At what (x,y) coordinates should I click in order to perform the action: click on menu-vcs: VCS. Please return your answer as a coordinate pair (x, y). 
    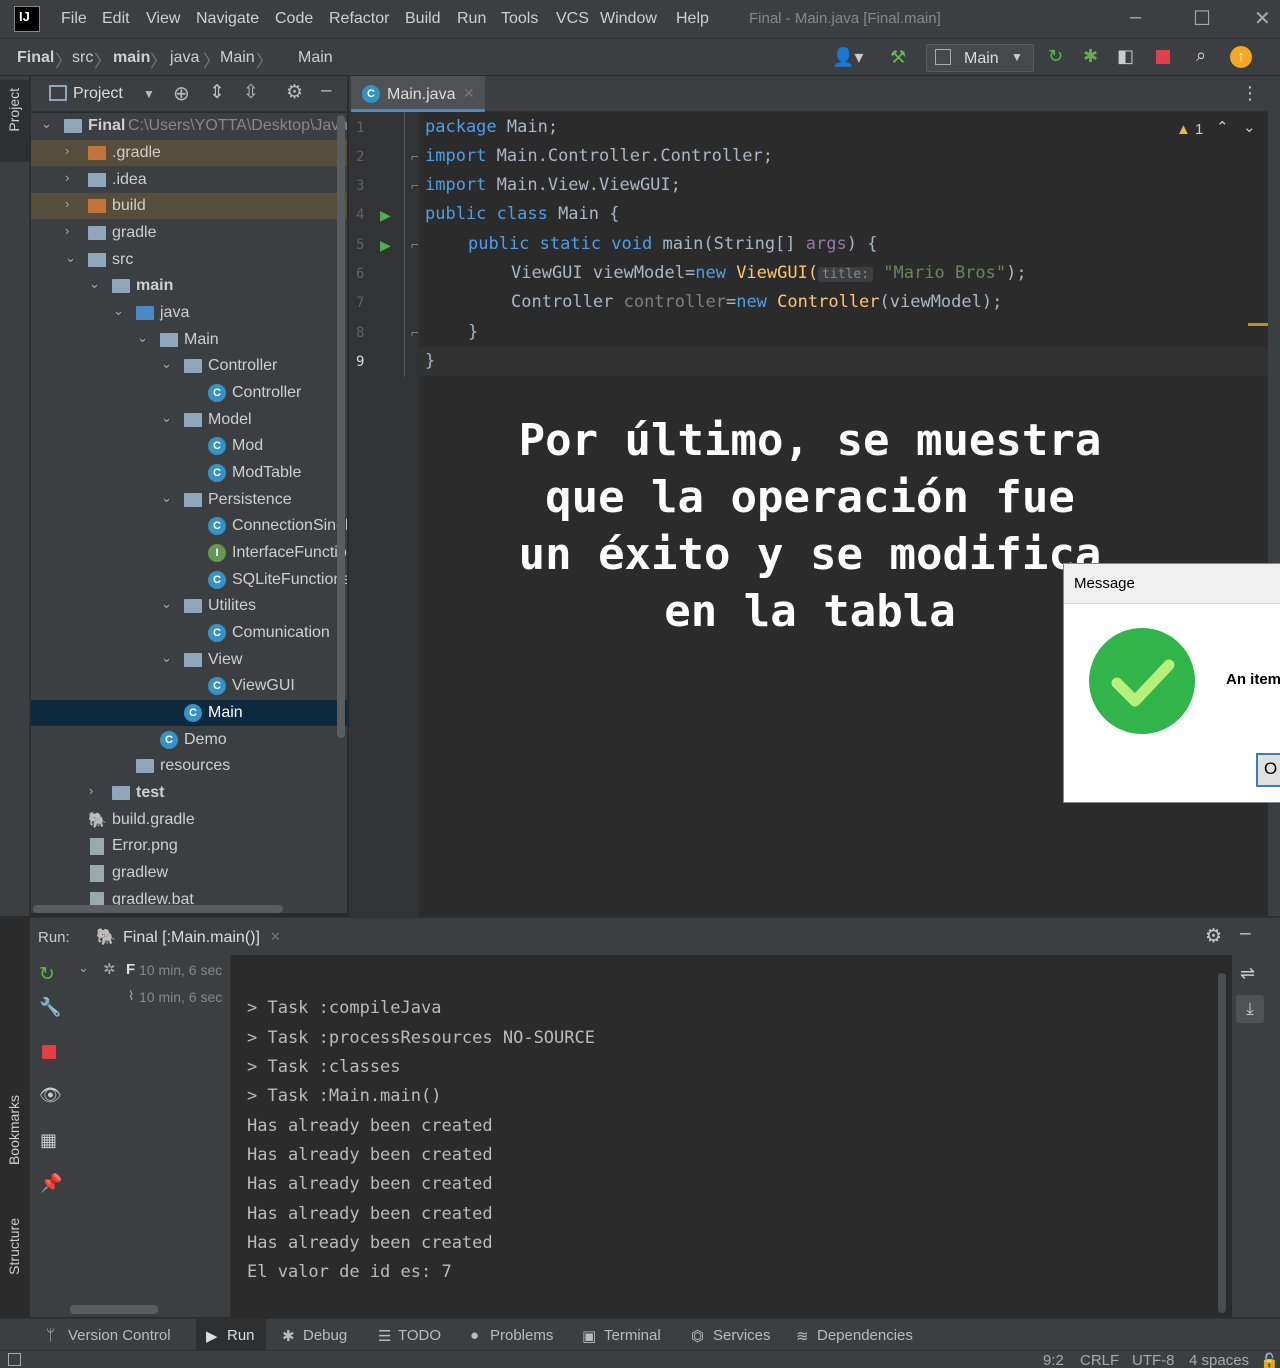
    Looking at the image, I should click on (572, 19).